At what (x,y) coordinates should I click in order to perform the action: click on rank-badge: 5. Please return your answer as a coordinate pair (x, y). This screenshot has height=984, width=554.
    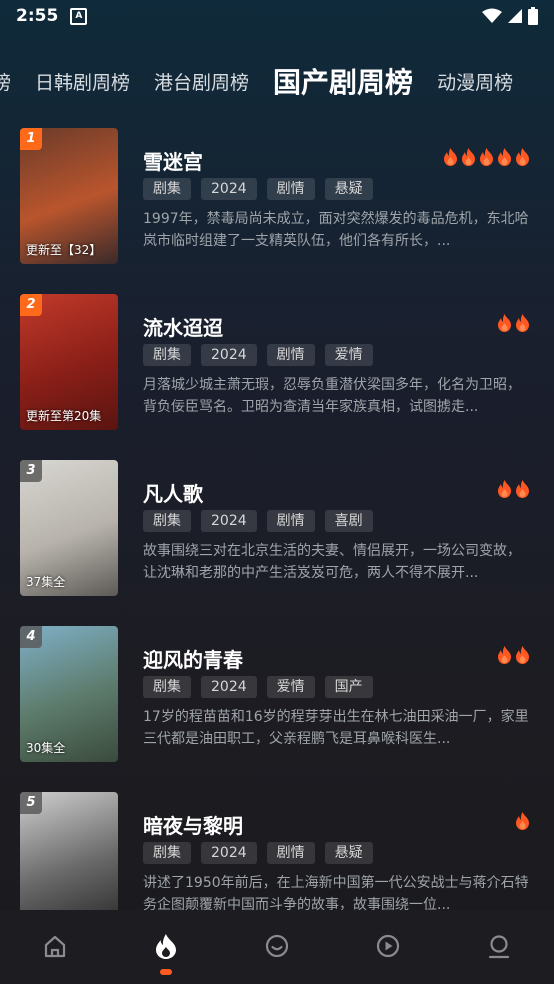
    Looking at the image, I should click on (31, 803).